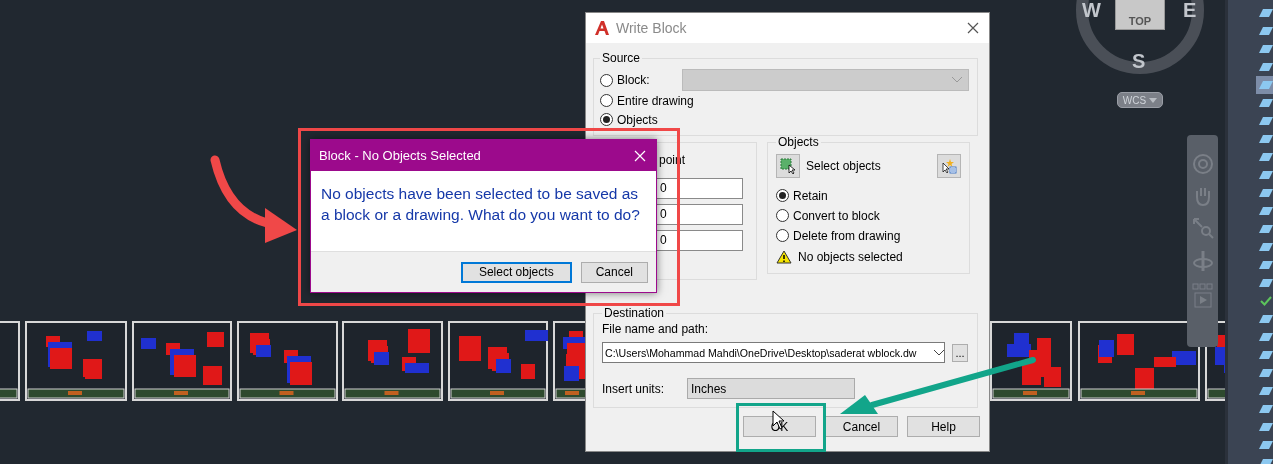  I want to click on window-title: Write Block, so click(652, 28).